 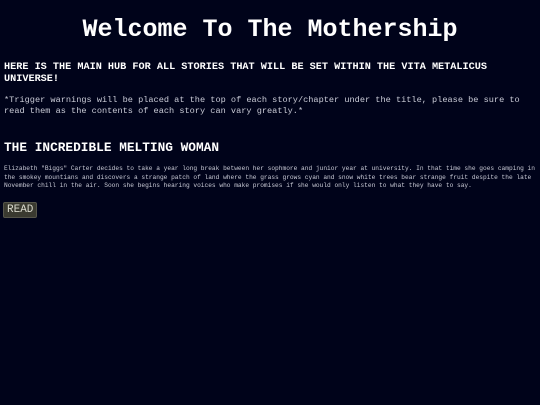 What do you see at coordinates (20, 210) in the screenshot?
I see `read-button: READ` at bounding box center [20, 210].